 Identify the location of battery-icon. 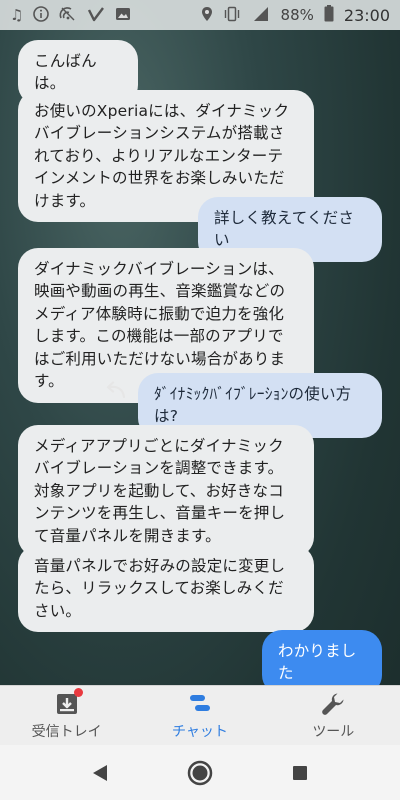
(329, 15).